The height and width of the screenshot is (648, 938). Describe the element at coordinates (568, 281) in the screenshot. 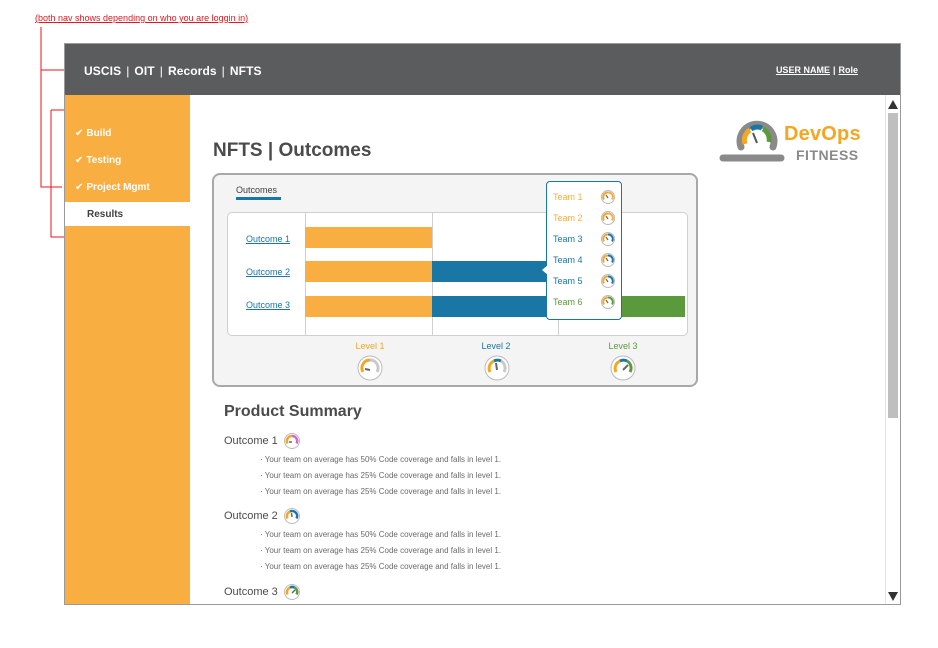

I see `team-item: Team 5` at that location.